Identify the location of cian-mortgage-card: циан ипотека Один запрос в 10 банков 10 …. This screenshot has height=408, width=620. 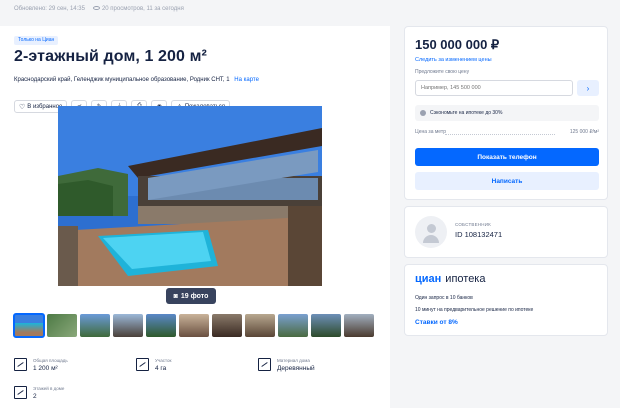
(506, 300).